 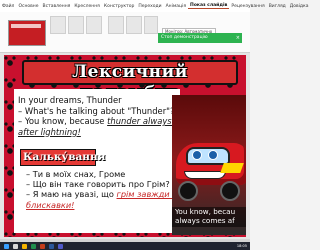 What do you see at coordinates (76, 174) in the screenshot?
I see `ua-line-1: – Ти в моїх снах, Громе` at bounding box center [76, 174].